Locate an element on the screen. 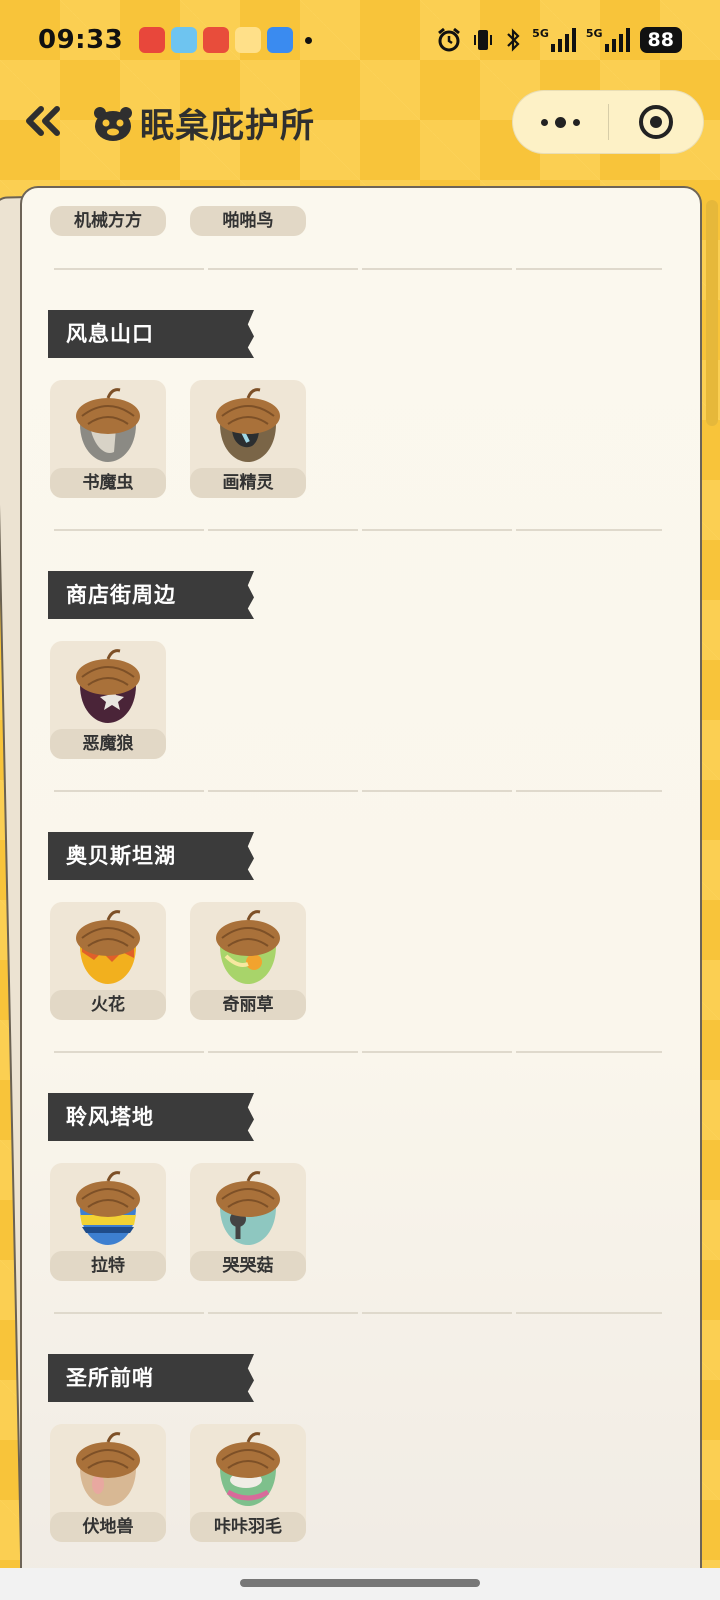 Image resolution: width=720 pixels, height=1600 pixels. target-close-icon is located at coordinates (655, 122).